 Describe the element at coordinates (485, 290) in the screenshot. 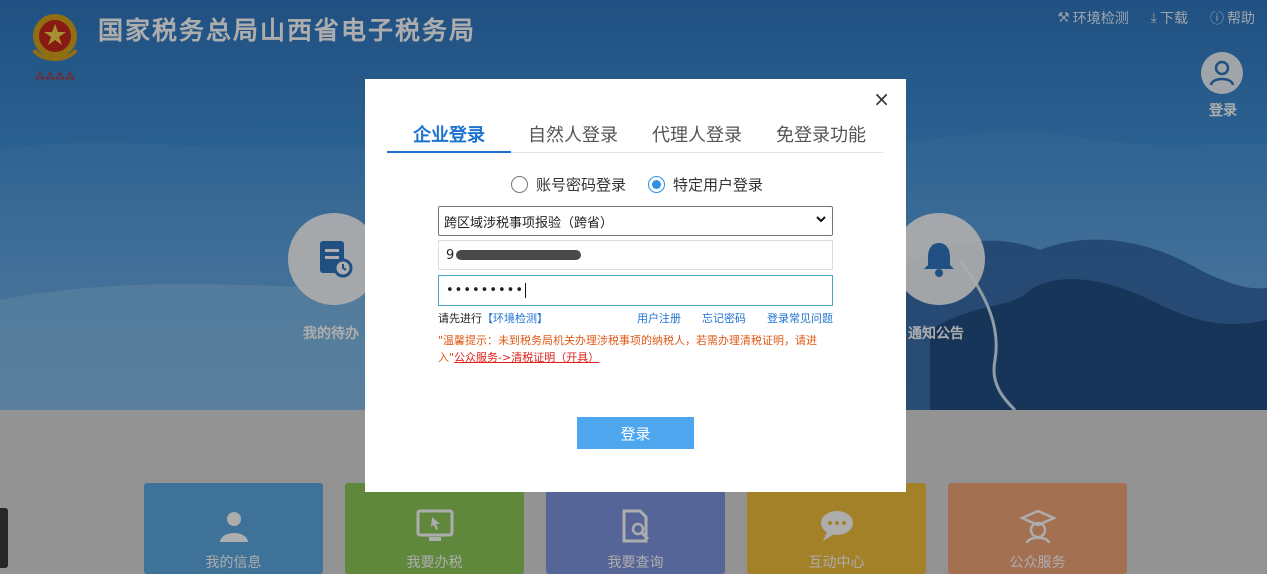

I see `password-value: •••••••••` at that location.